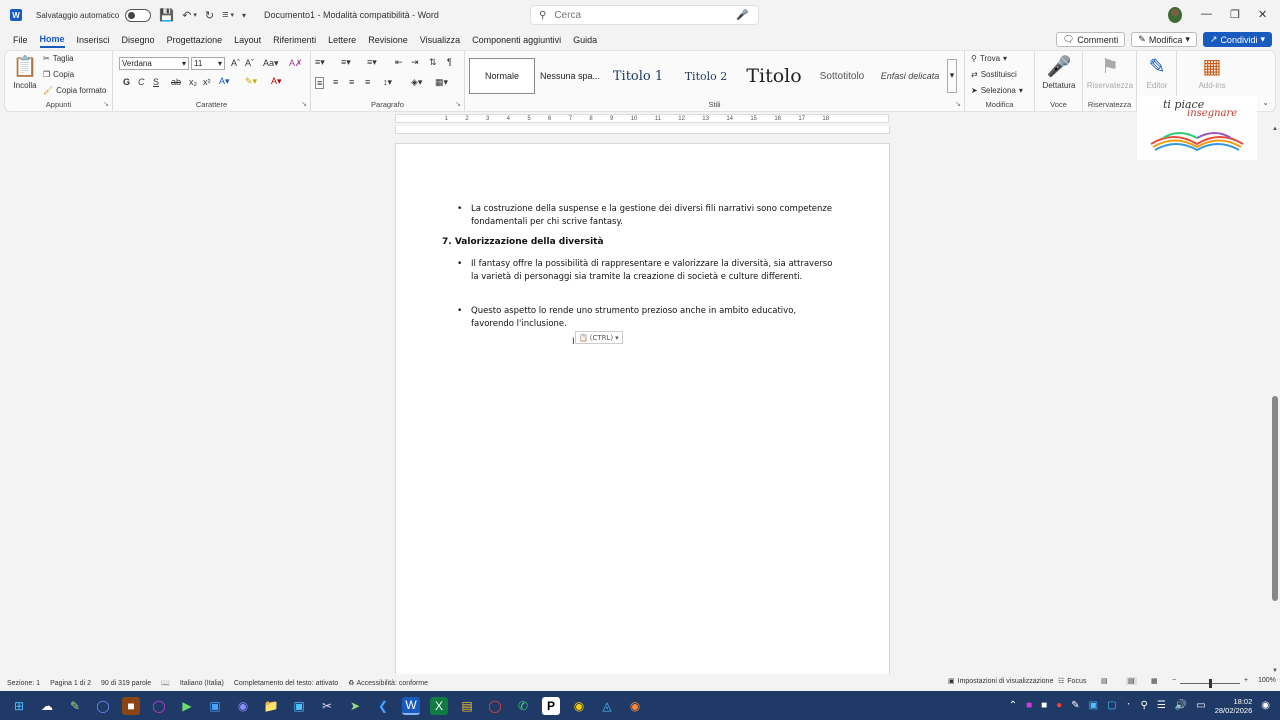 The image size is (1280, 720). Describe the element at coordinates (439, 705) in the screenshot. I see `excel-icon: X` at that location.